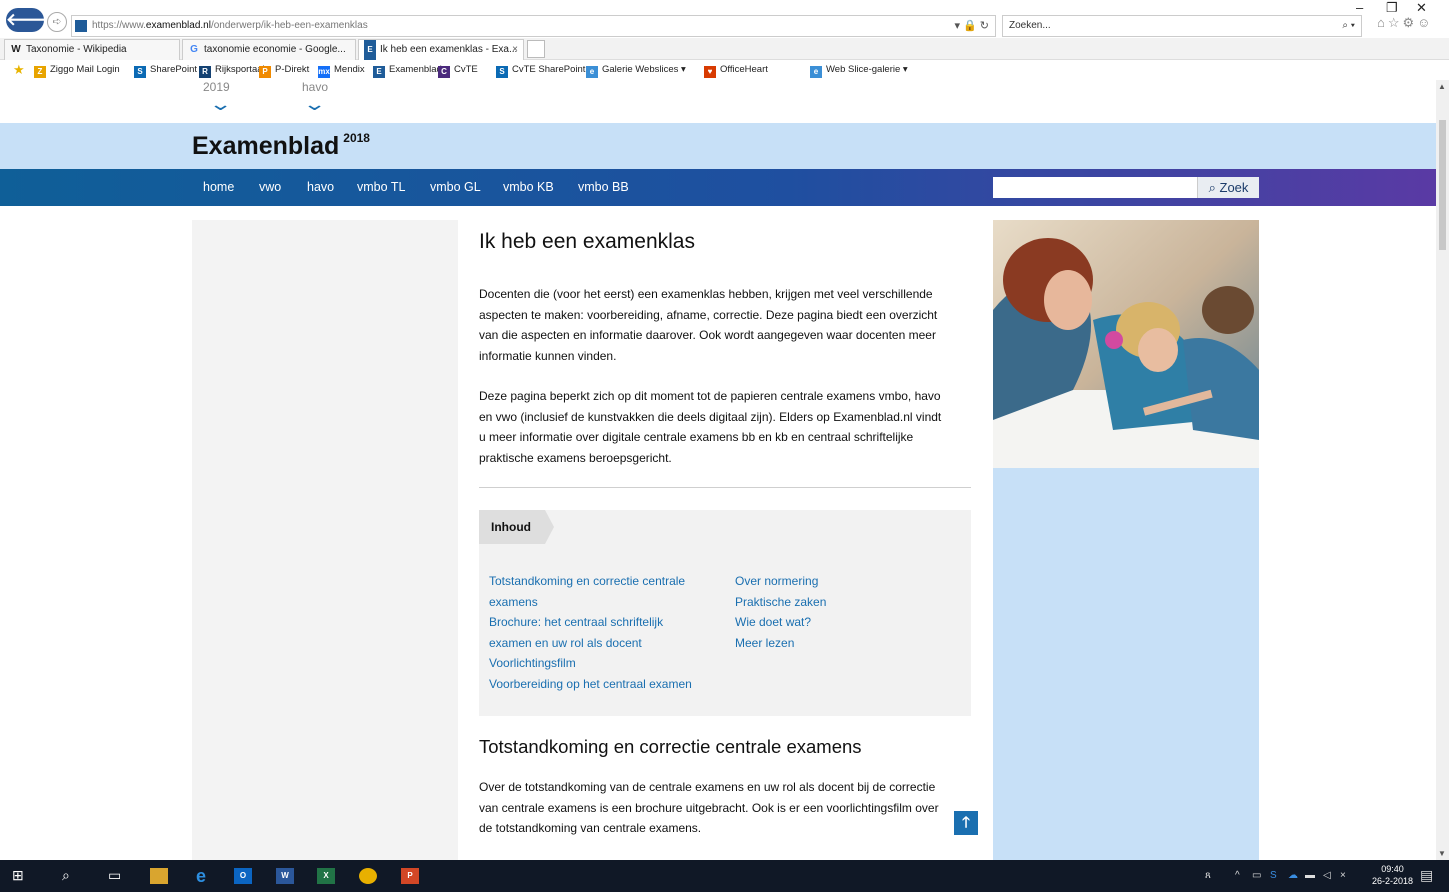 Image resolution: width=1449 pixels, height=892 pixels. What do you see at coordinates (1442, 86) in the screenshot?
I see `scroll-up-icon: ▲` at bounding box center [1442, 86].